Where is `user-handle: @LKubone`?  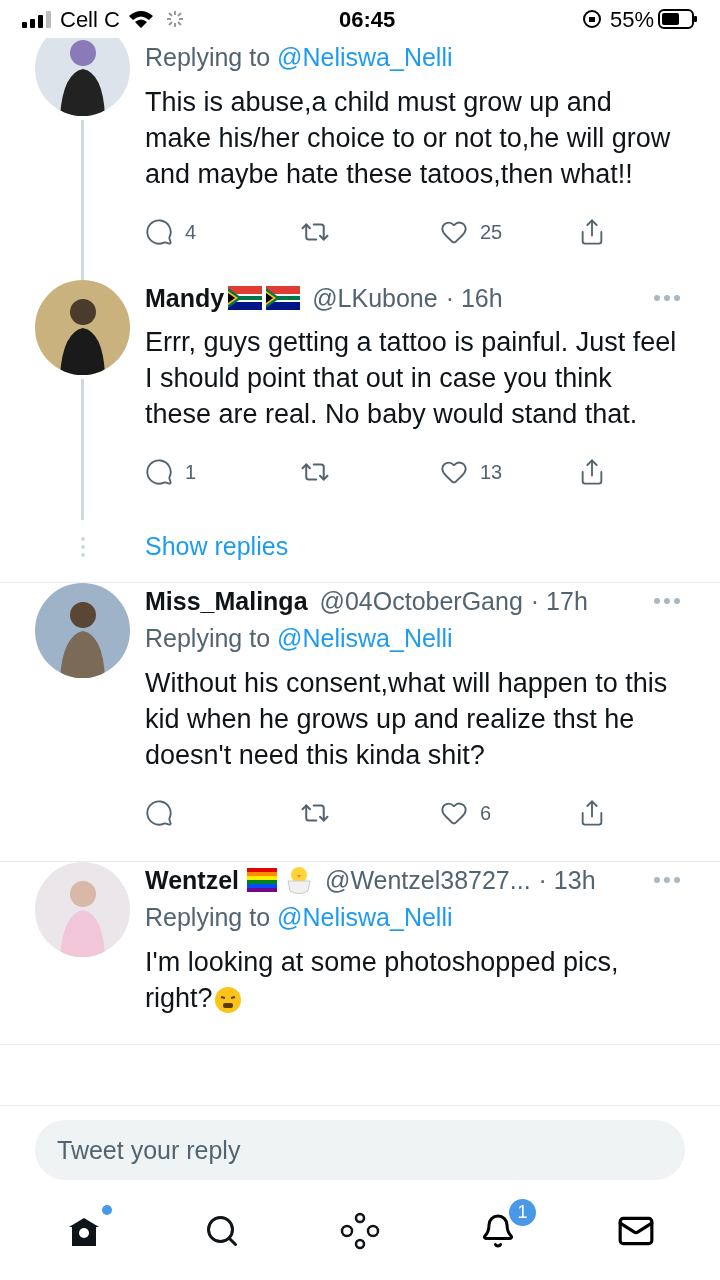
user-handle: @LKubone is located at coordinates (375, 298).